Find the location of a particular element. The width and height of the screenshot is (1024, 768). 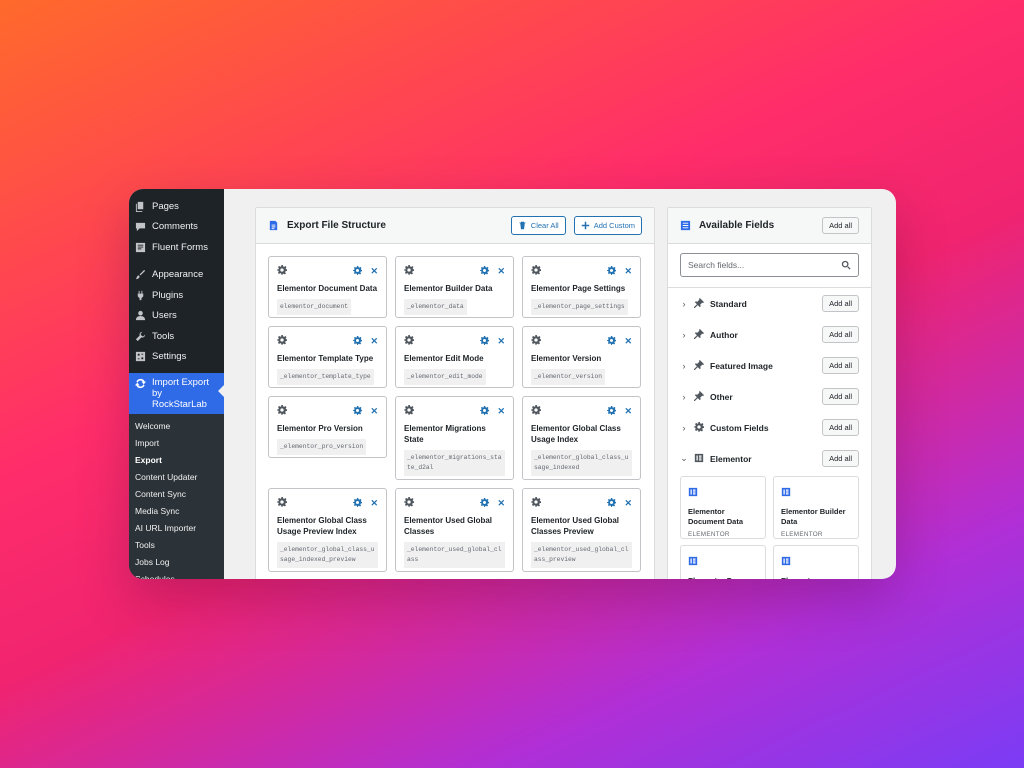

chevron-down-icon: ⌄ is located at coordinates (684, 458).